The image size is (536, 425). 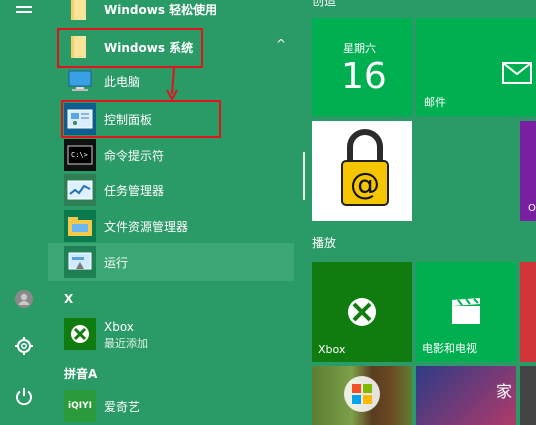 What do you see at coordinates (80, 262) in the screenshot?
I see `run-icon` at bounding box center [80, 262].